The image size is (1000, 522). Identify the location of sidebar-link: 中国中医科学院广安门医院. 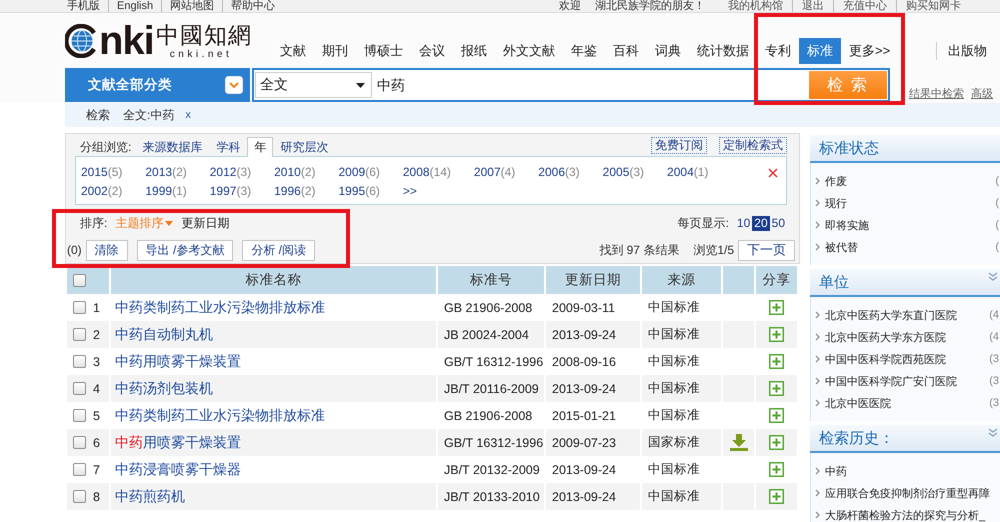
(891, 381).